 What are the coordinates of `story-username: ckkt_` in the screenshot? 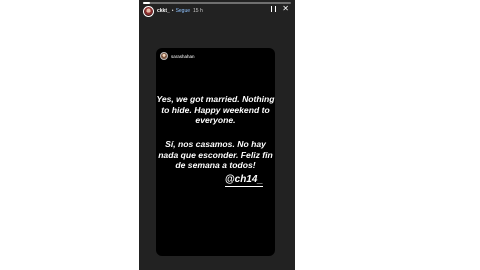 It's located at (163, 11).